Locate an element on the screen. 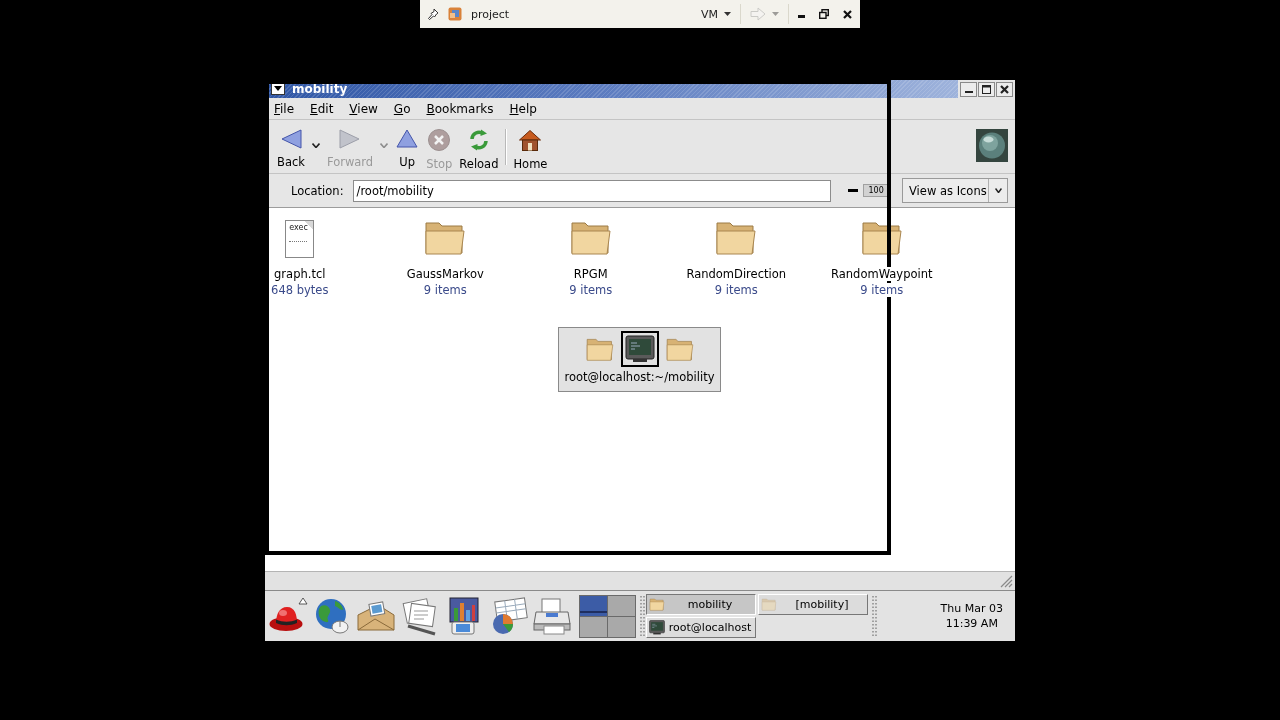 This screenshot has height=720, width=1280. pin-icon is located at coordinates (433, 14).